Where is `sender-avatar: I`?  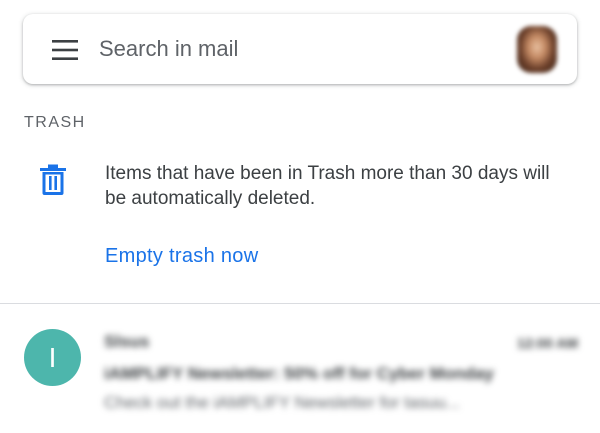 sender-avatar: I is located at coordinates (52, 357).